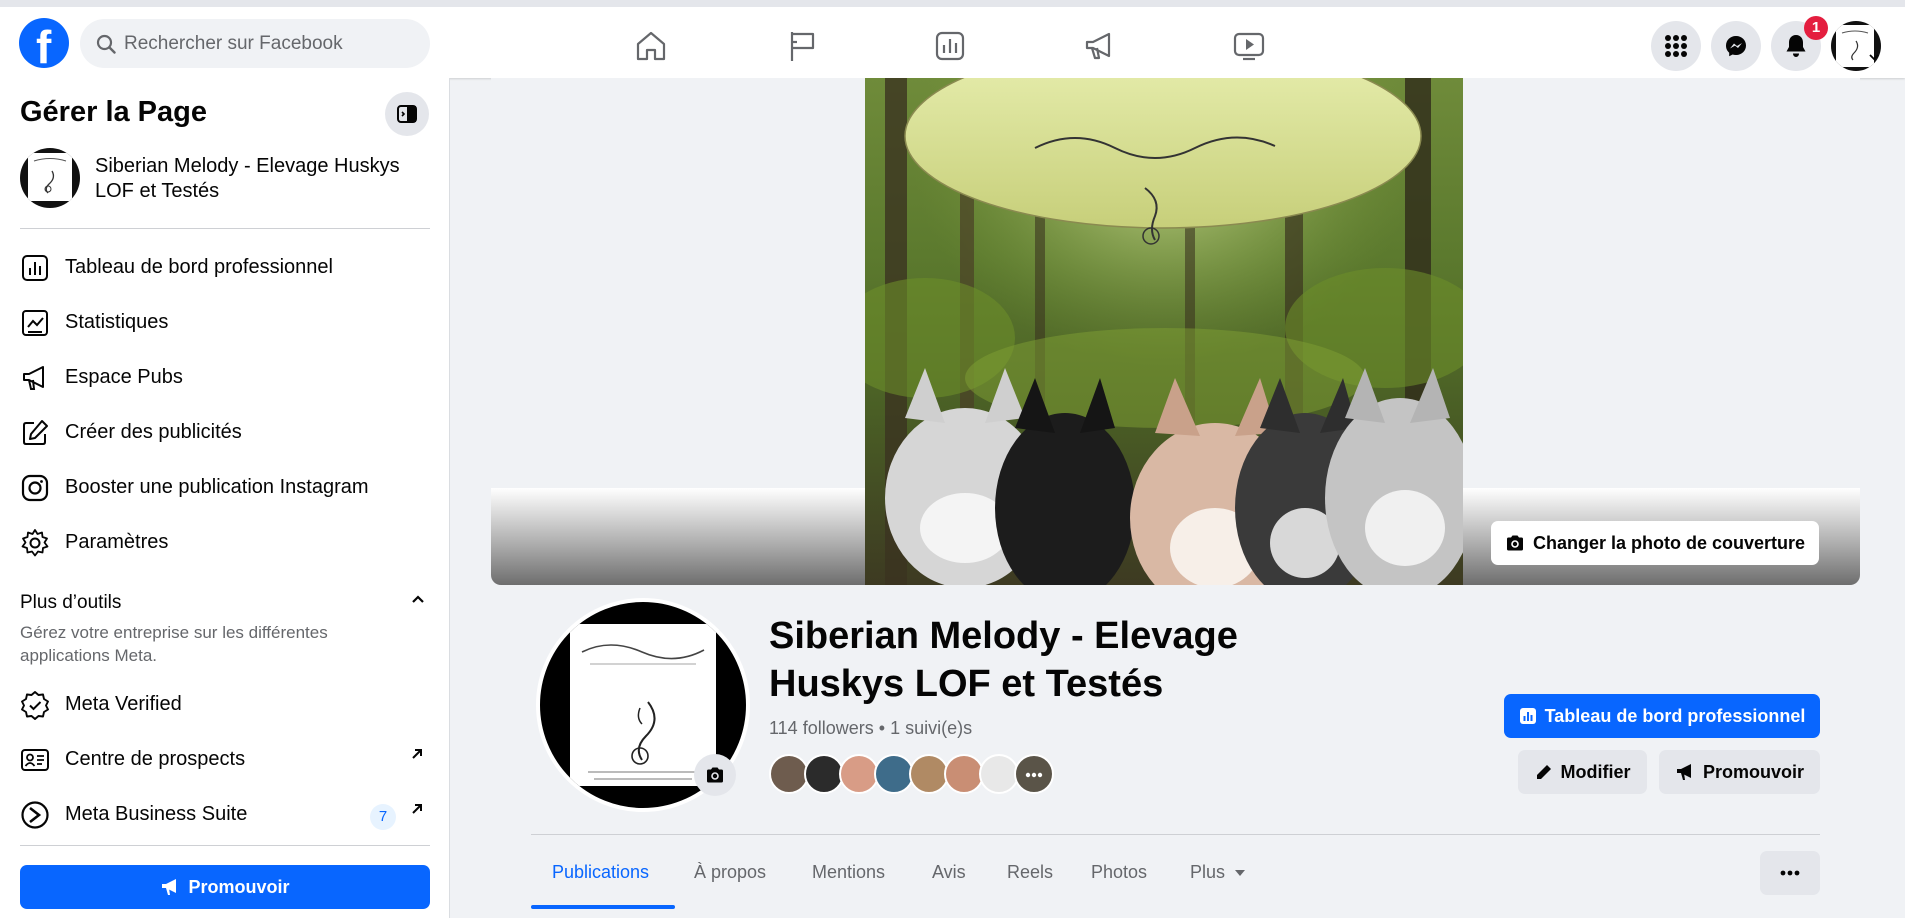 The height and width of the screenshot is (918, 1905). I want to click on sidebar-item-create-ads: Créer des publicités, so click(224, 432).